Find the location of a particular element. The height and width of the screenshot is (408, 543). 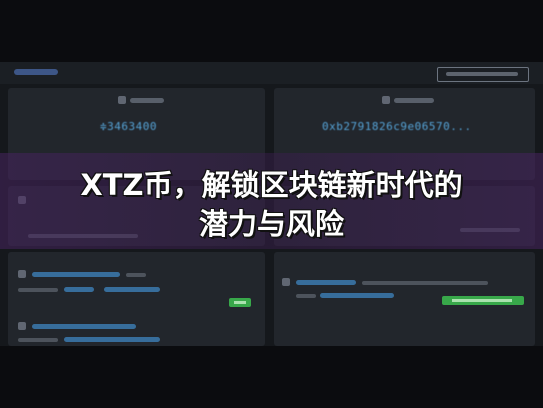

network-selector-label is located at coordinates (482, 74).